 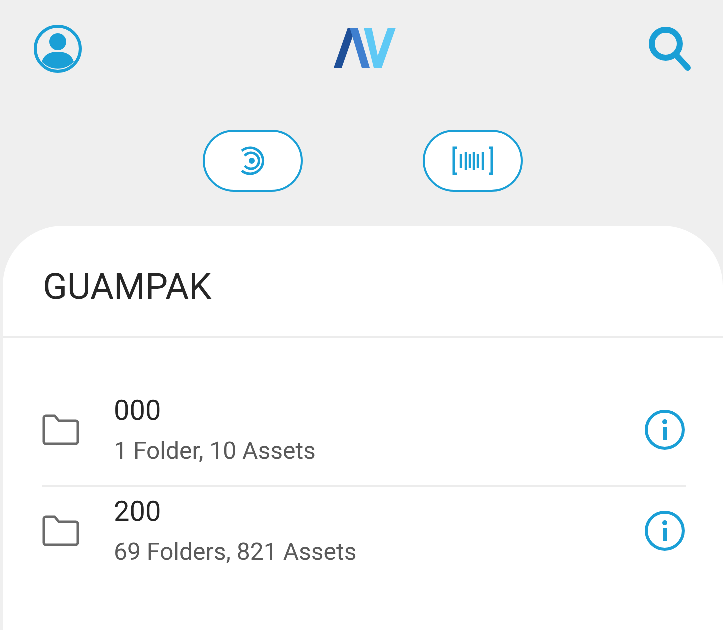 What do you see at coordinates (379, 410) in the screenshot?
I see `folder-name: 000` at bounding box center [379, 410].